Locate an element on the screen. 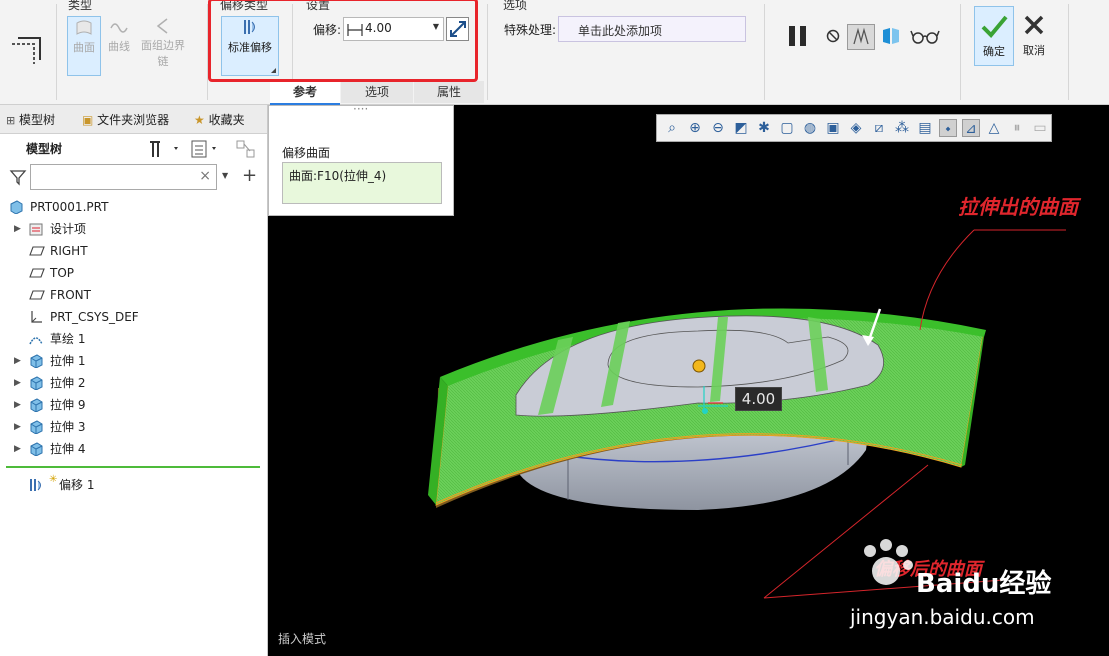 The width and height of the screenshot is (1109, 656). spin-display-icon: △ is located at coordinates (994, 128).